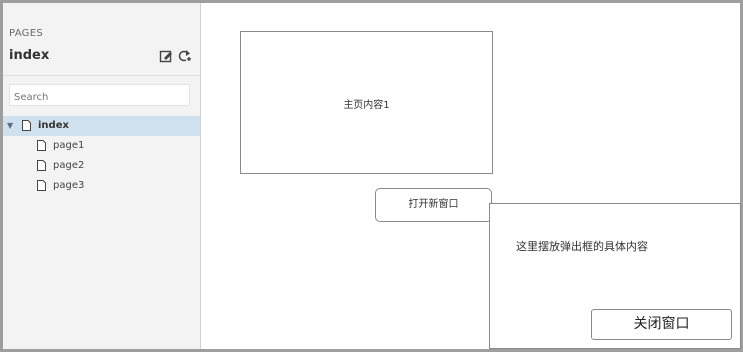  I want to click on tree-item-index: ▼ index, so click(101, 126).